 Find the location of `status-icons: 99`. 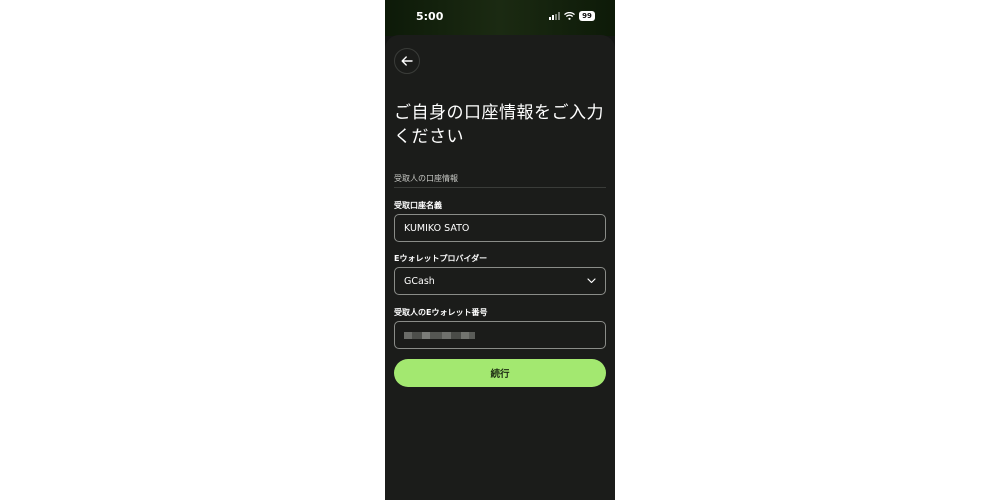

status-icons: 99 is located at coordinates (572, 16).